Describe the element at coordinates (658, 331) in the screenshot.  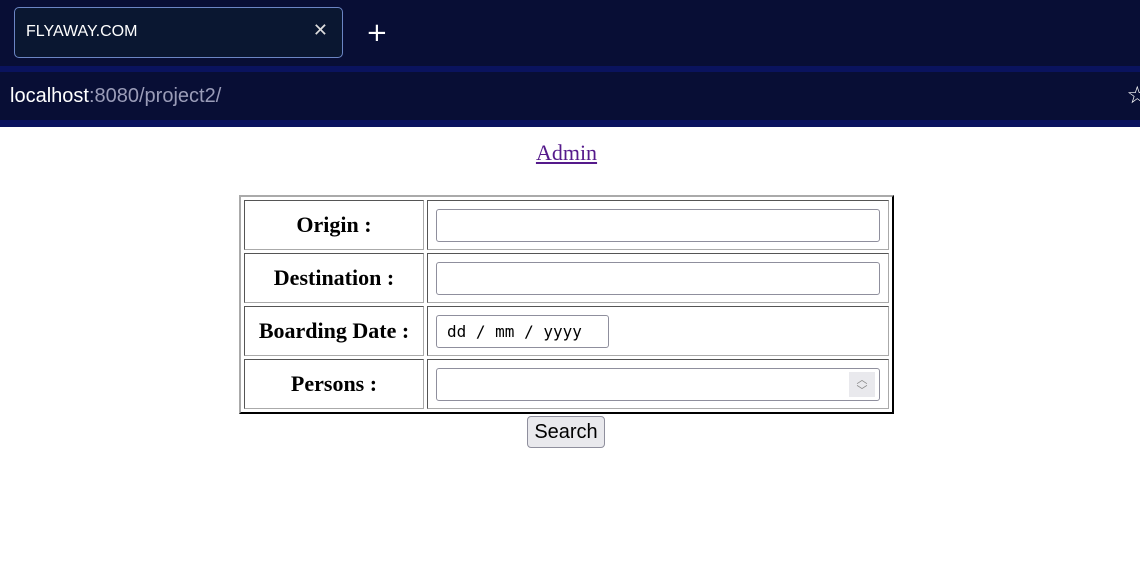
I see `boarding-date-cell: dd / mm / yyyy` at that location.